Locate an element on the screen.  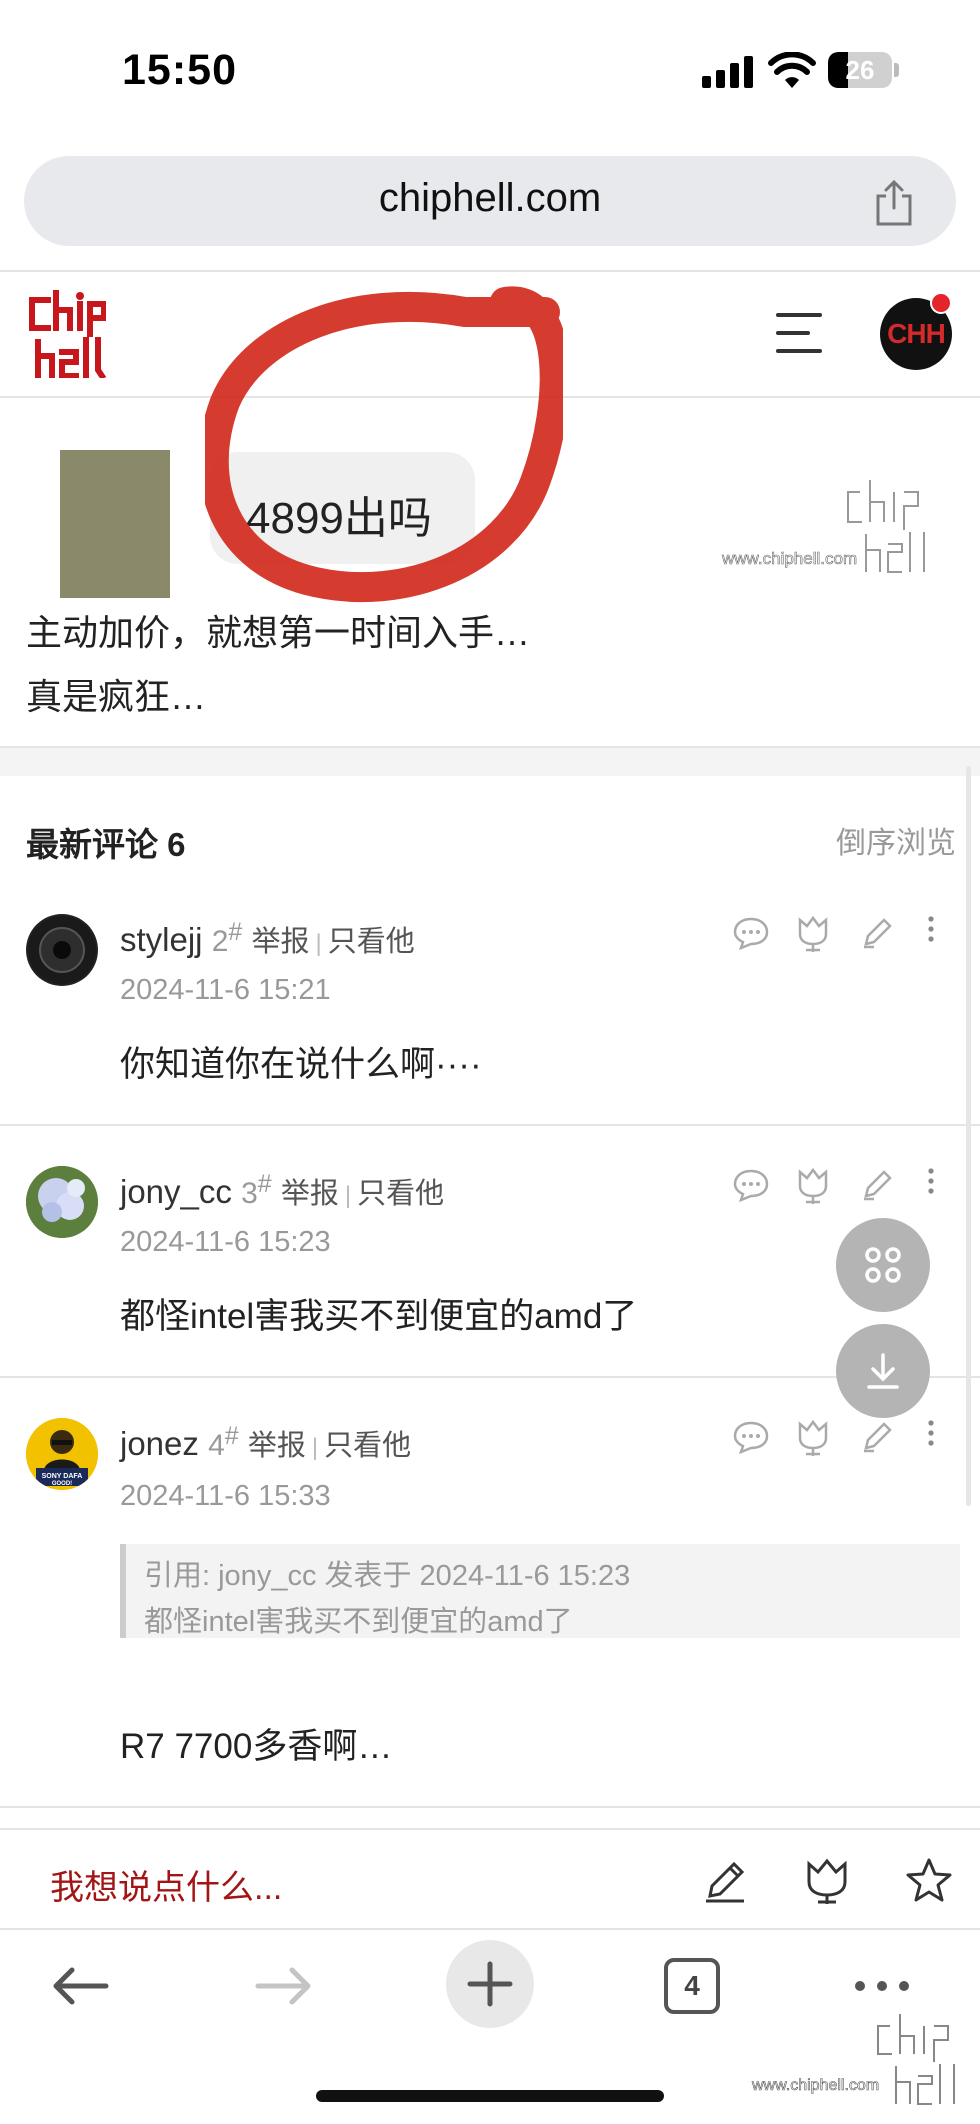
new-tab-button is located at coordinates (490, 1984).